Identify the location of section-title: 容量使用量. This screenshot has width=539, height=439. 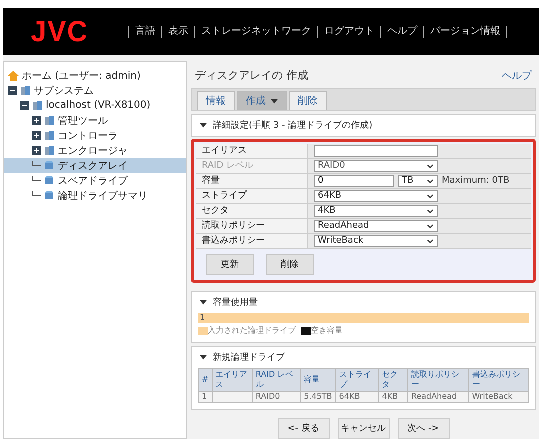
(235, 302).